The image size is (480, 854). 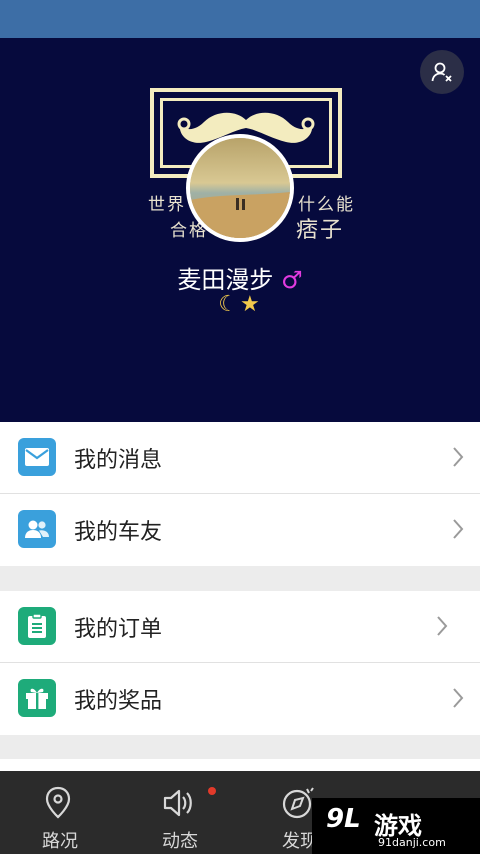 I want to click on friends-icon, so click(x=37, y=529).